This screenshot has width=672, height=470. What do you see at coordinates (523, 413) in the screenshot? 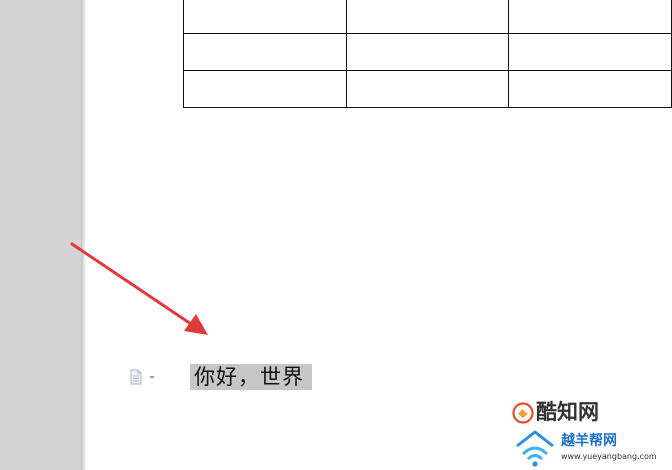
I see `watermark-emblem-icon` at bounding box center [523, 413].